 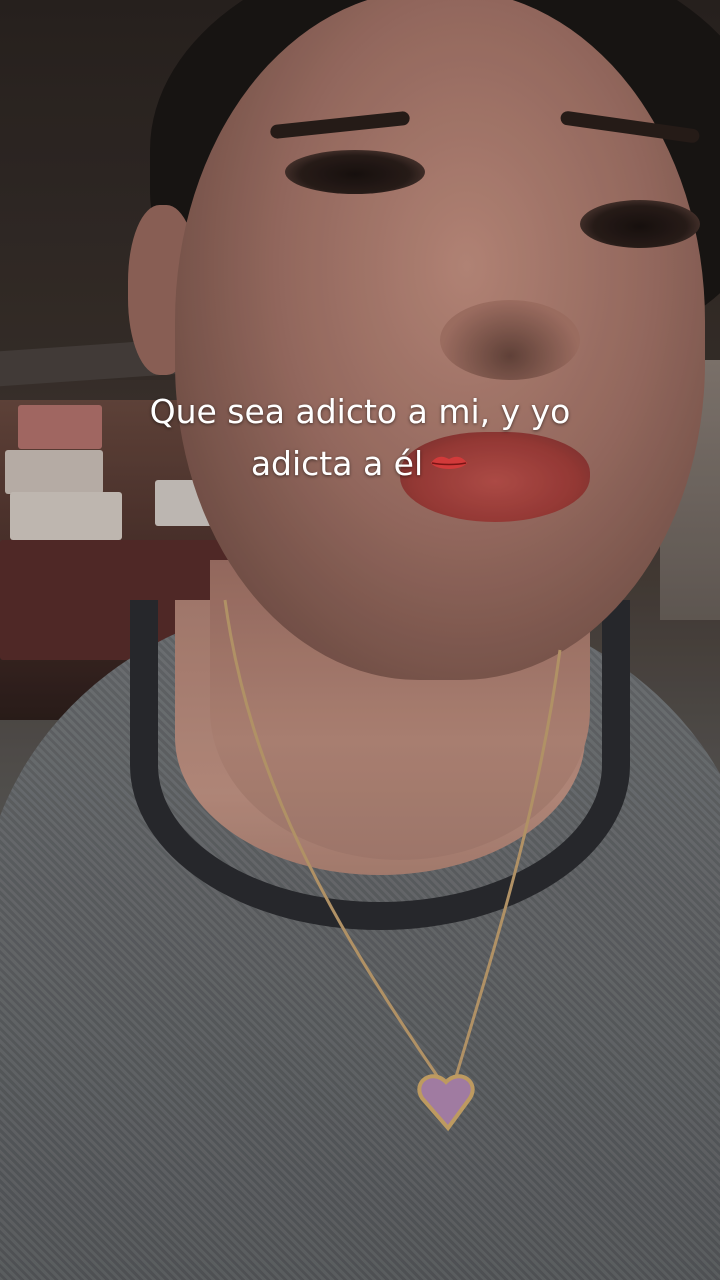 I want to click on lips-emoji-icon, so click(x=449, y=462).